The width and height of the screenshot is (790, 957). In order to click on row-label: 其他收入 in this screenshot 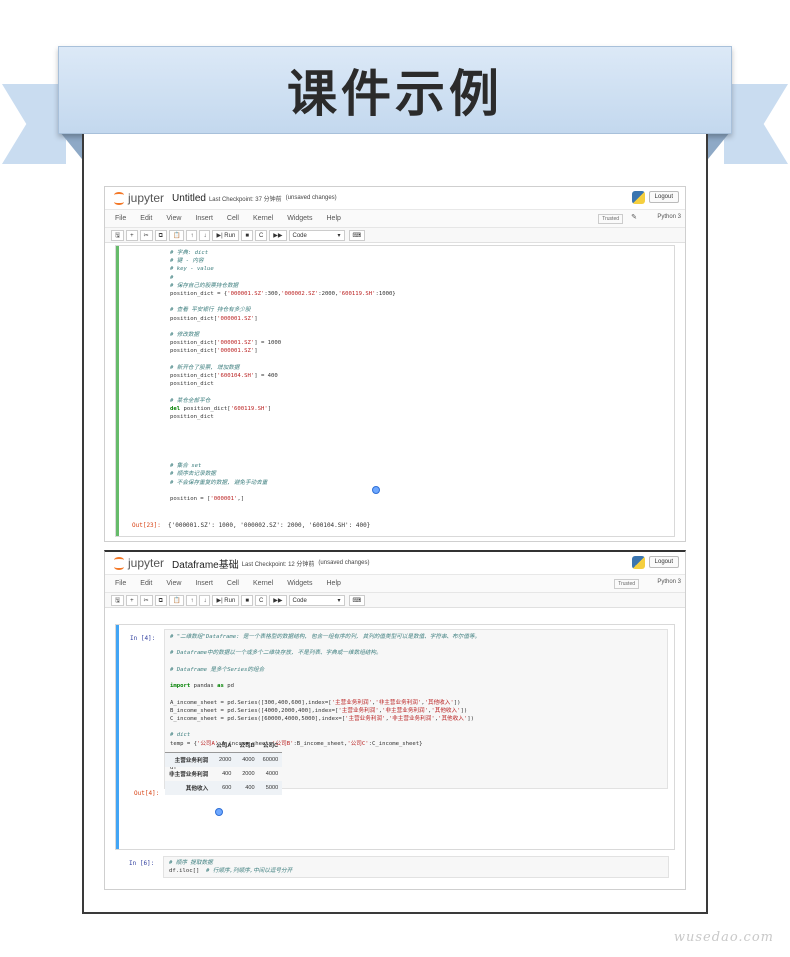, I will do `click(197, 789)`.